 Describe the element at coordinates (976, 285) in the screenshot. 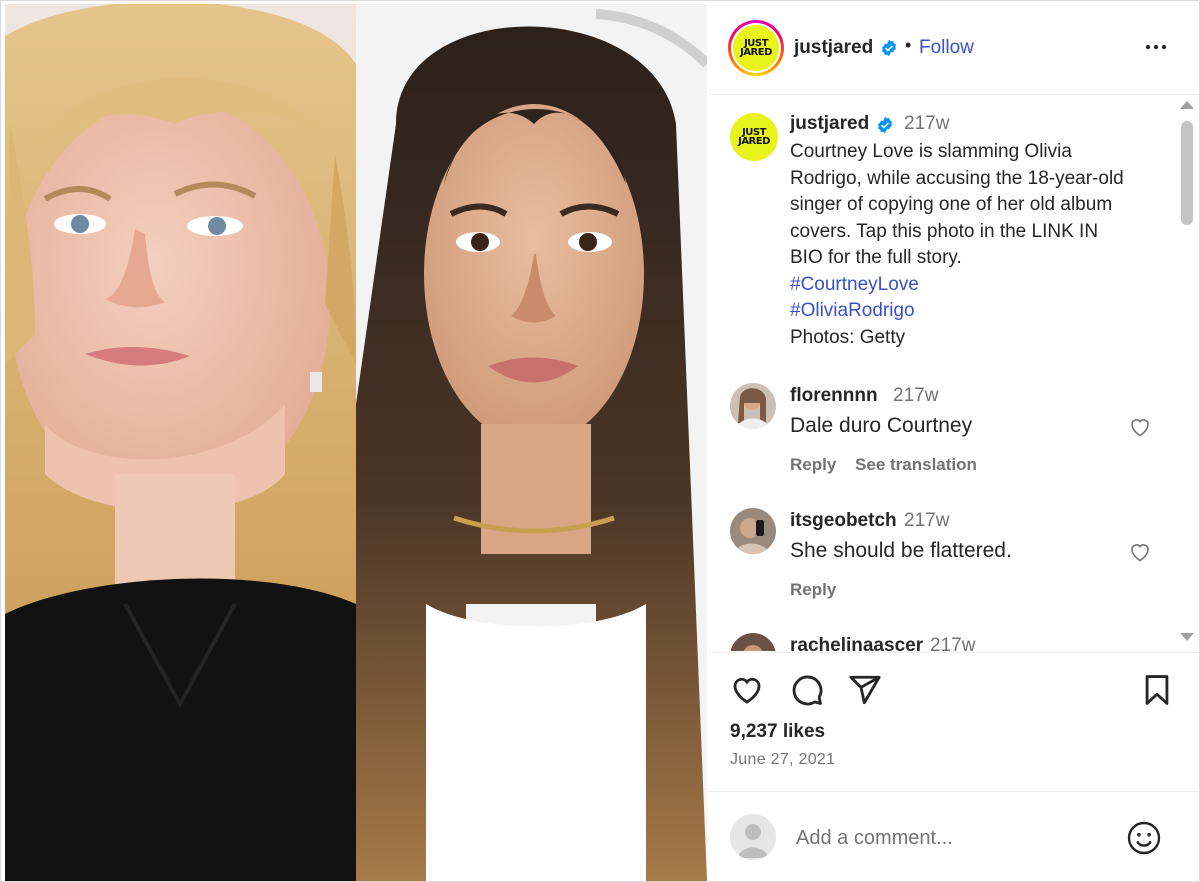

I see `hashtag-link: #CourtneyLove` at that location.